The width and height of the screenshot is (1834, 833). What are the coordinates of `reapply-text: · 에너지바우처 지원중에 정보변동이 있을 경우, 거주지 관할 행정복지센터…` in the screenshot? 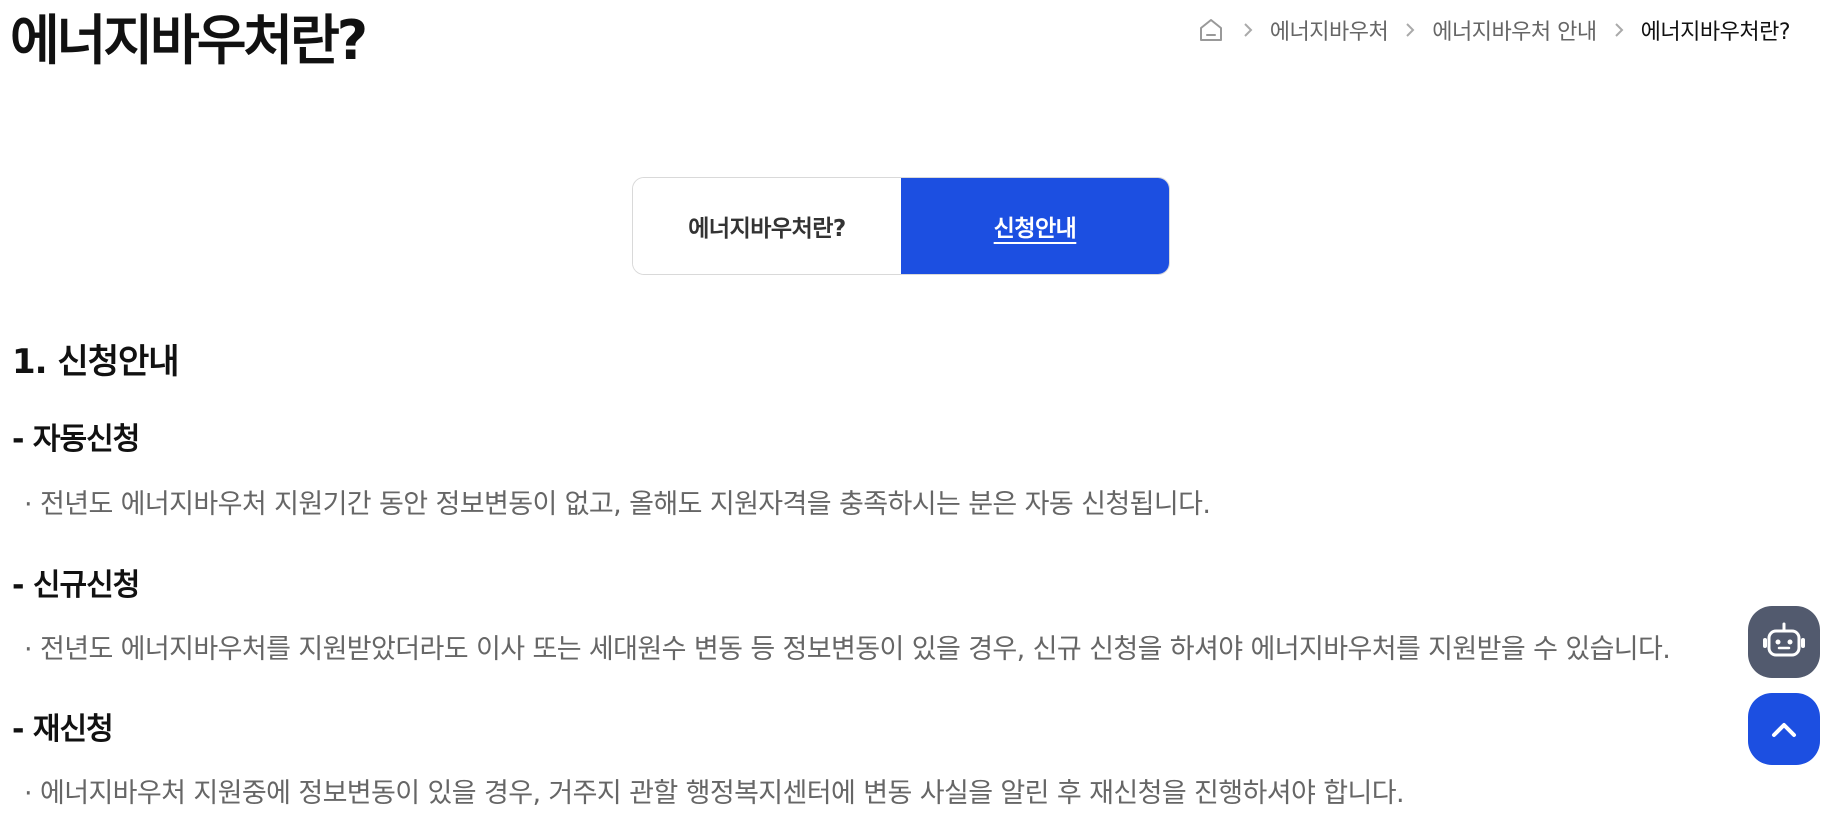 It's located at (714, 793).